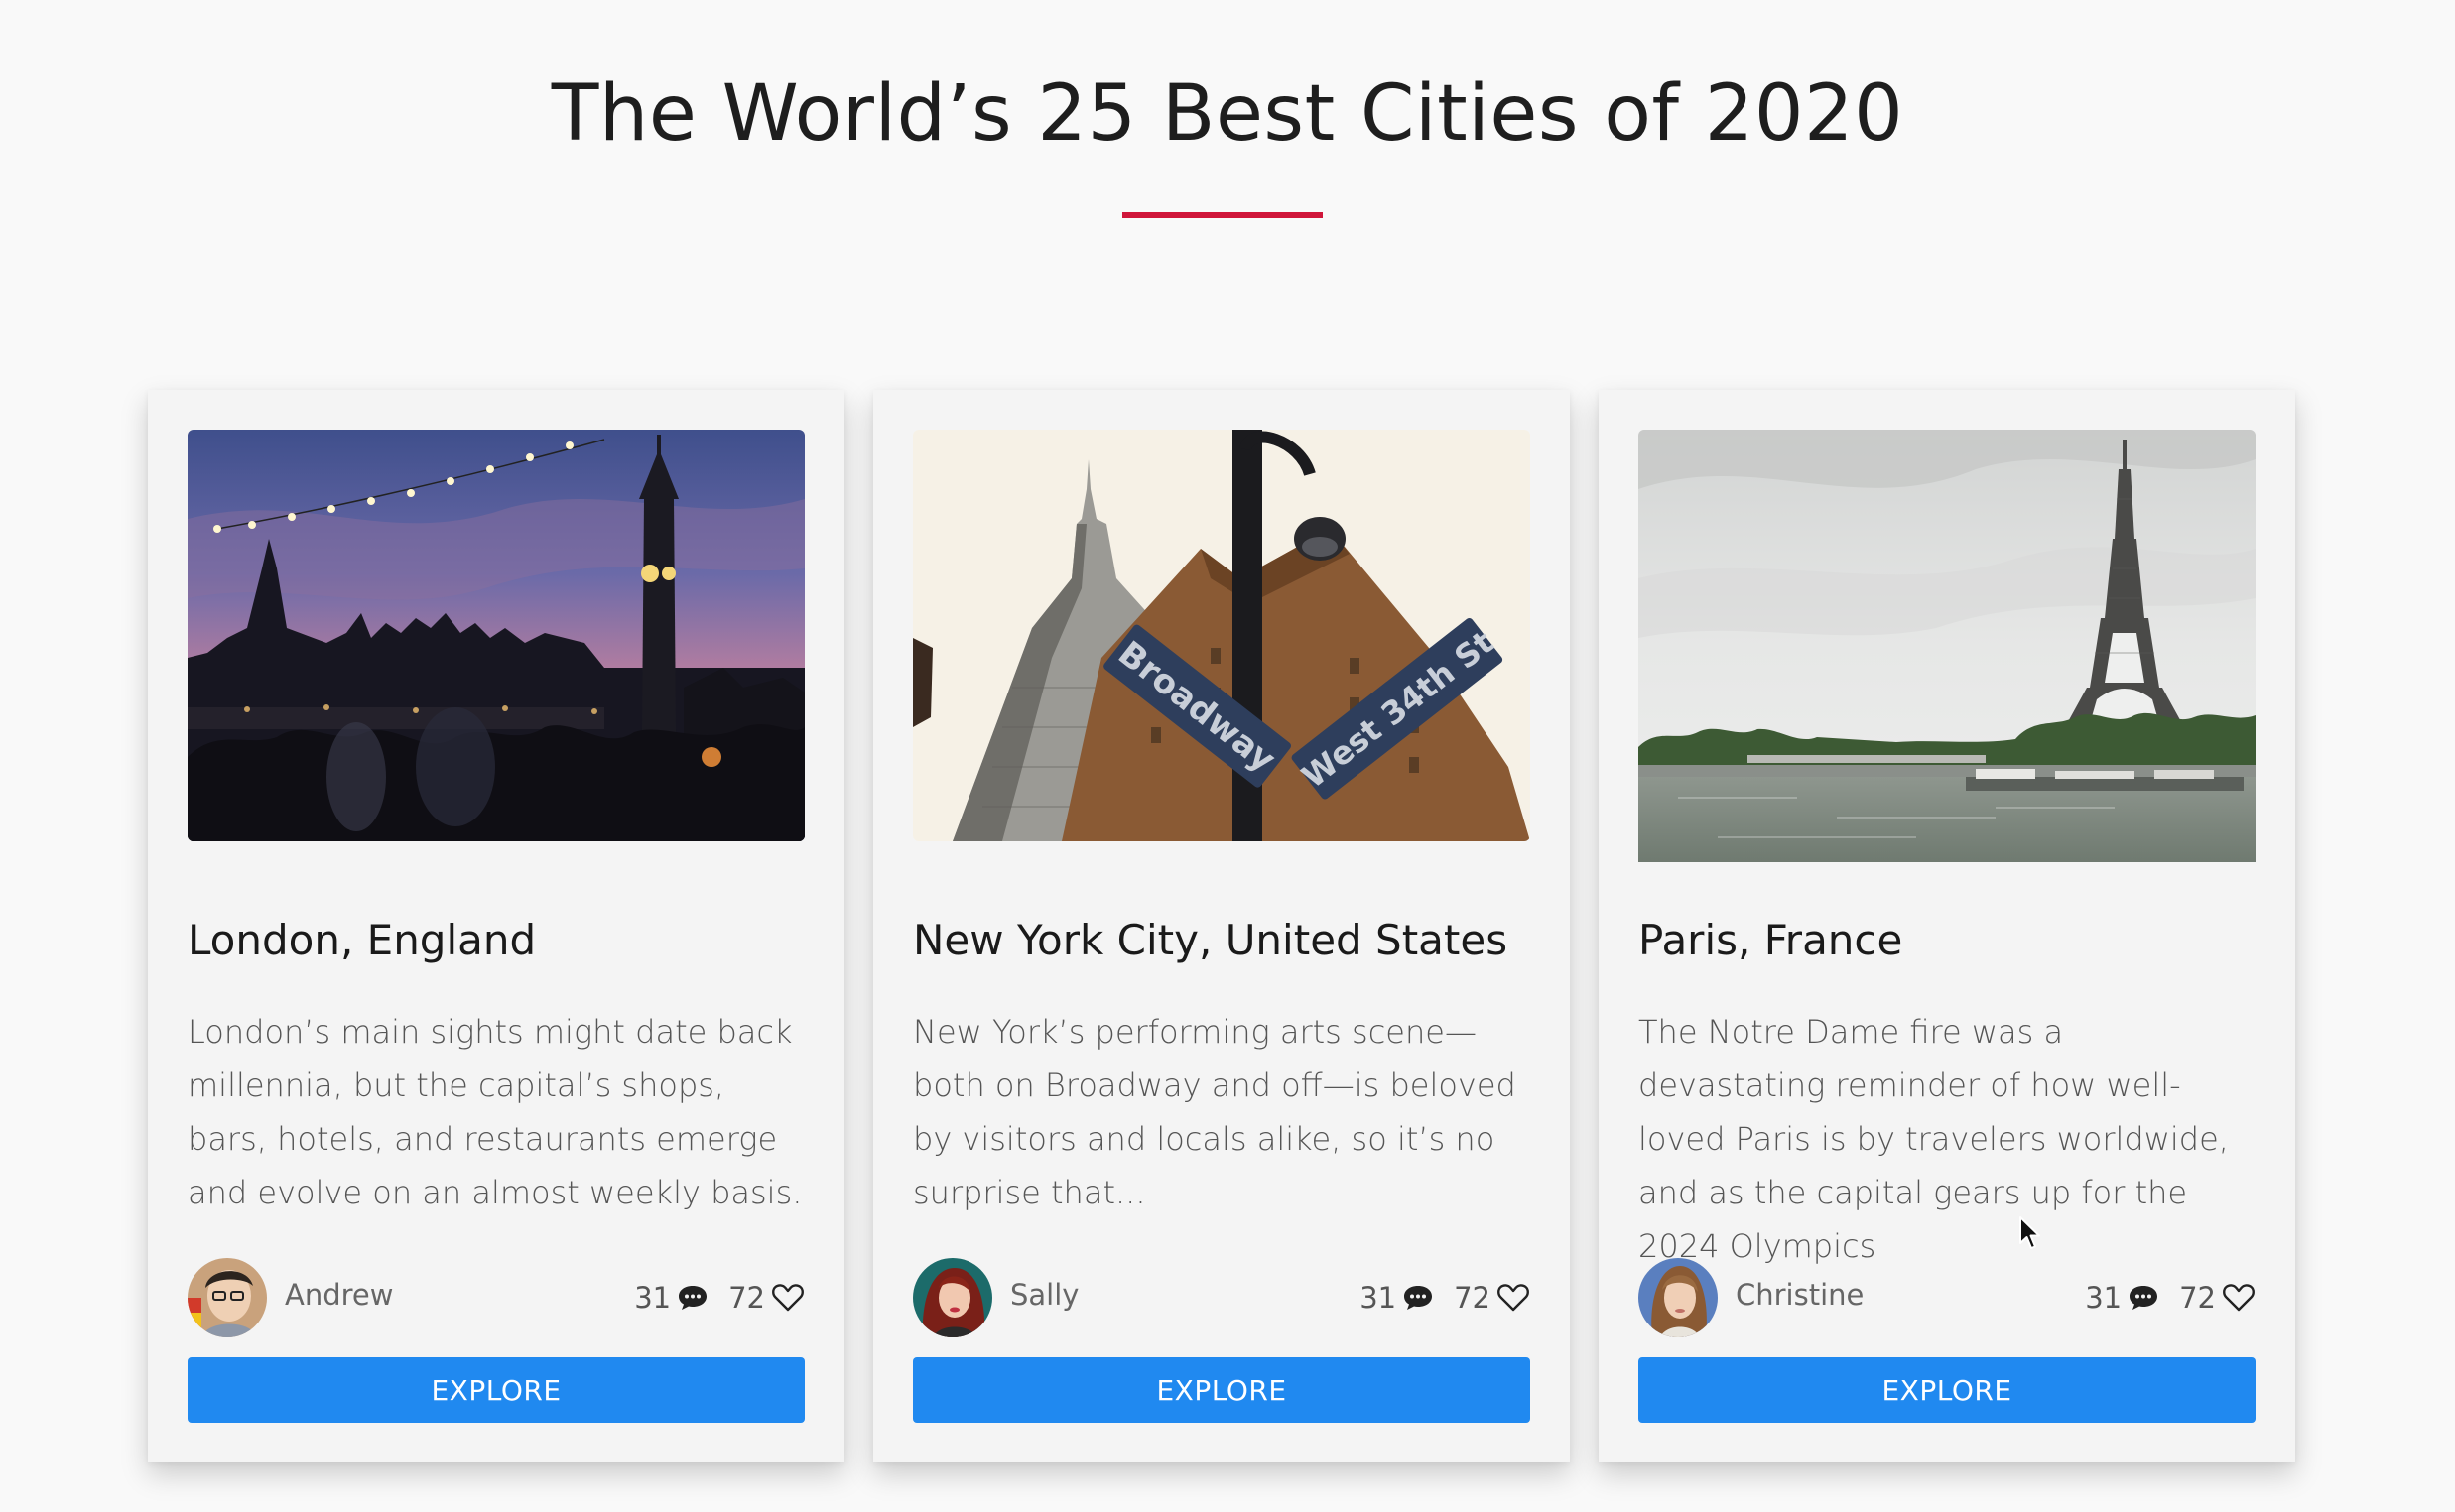 The image size is (2455, 1512). What do you see at coordinates (496, 635) in the screenshot?
I see `london-photo` at bounding box center [496, 635].